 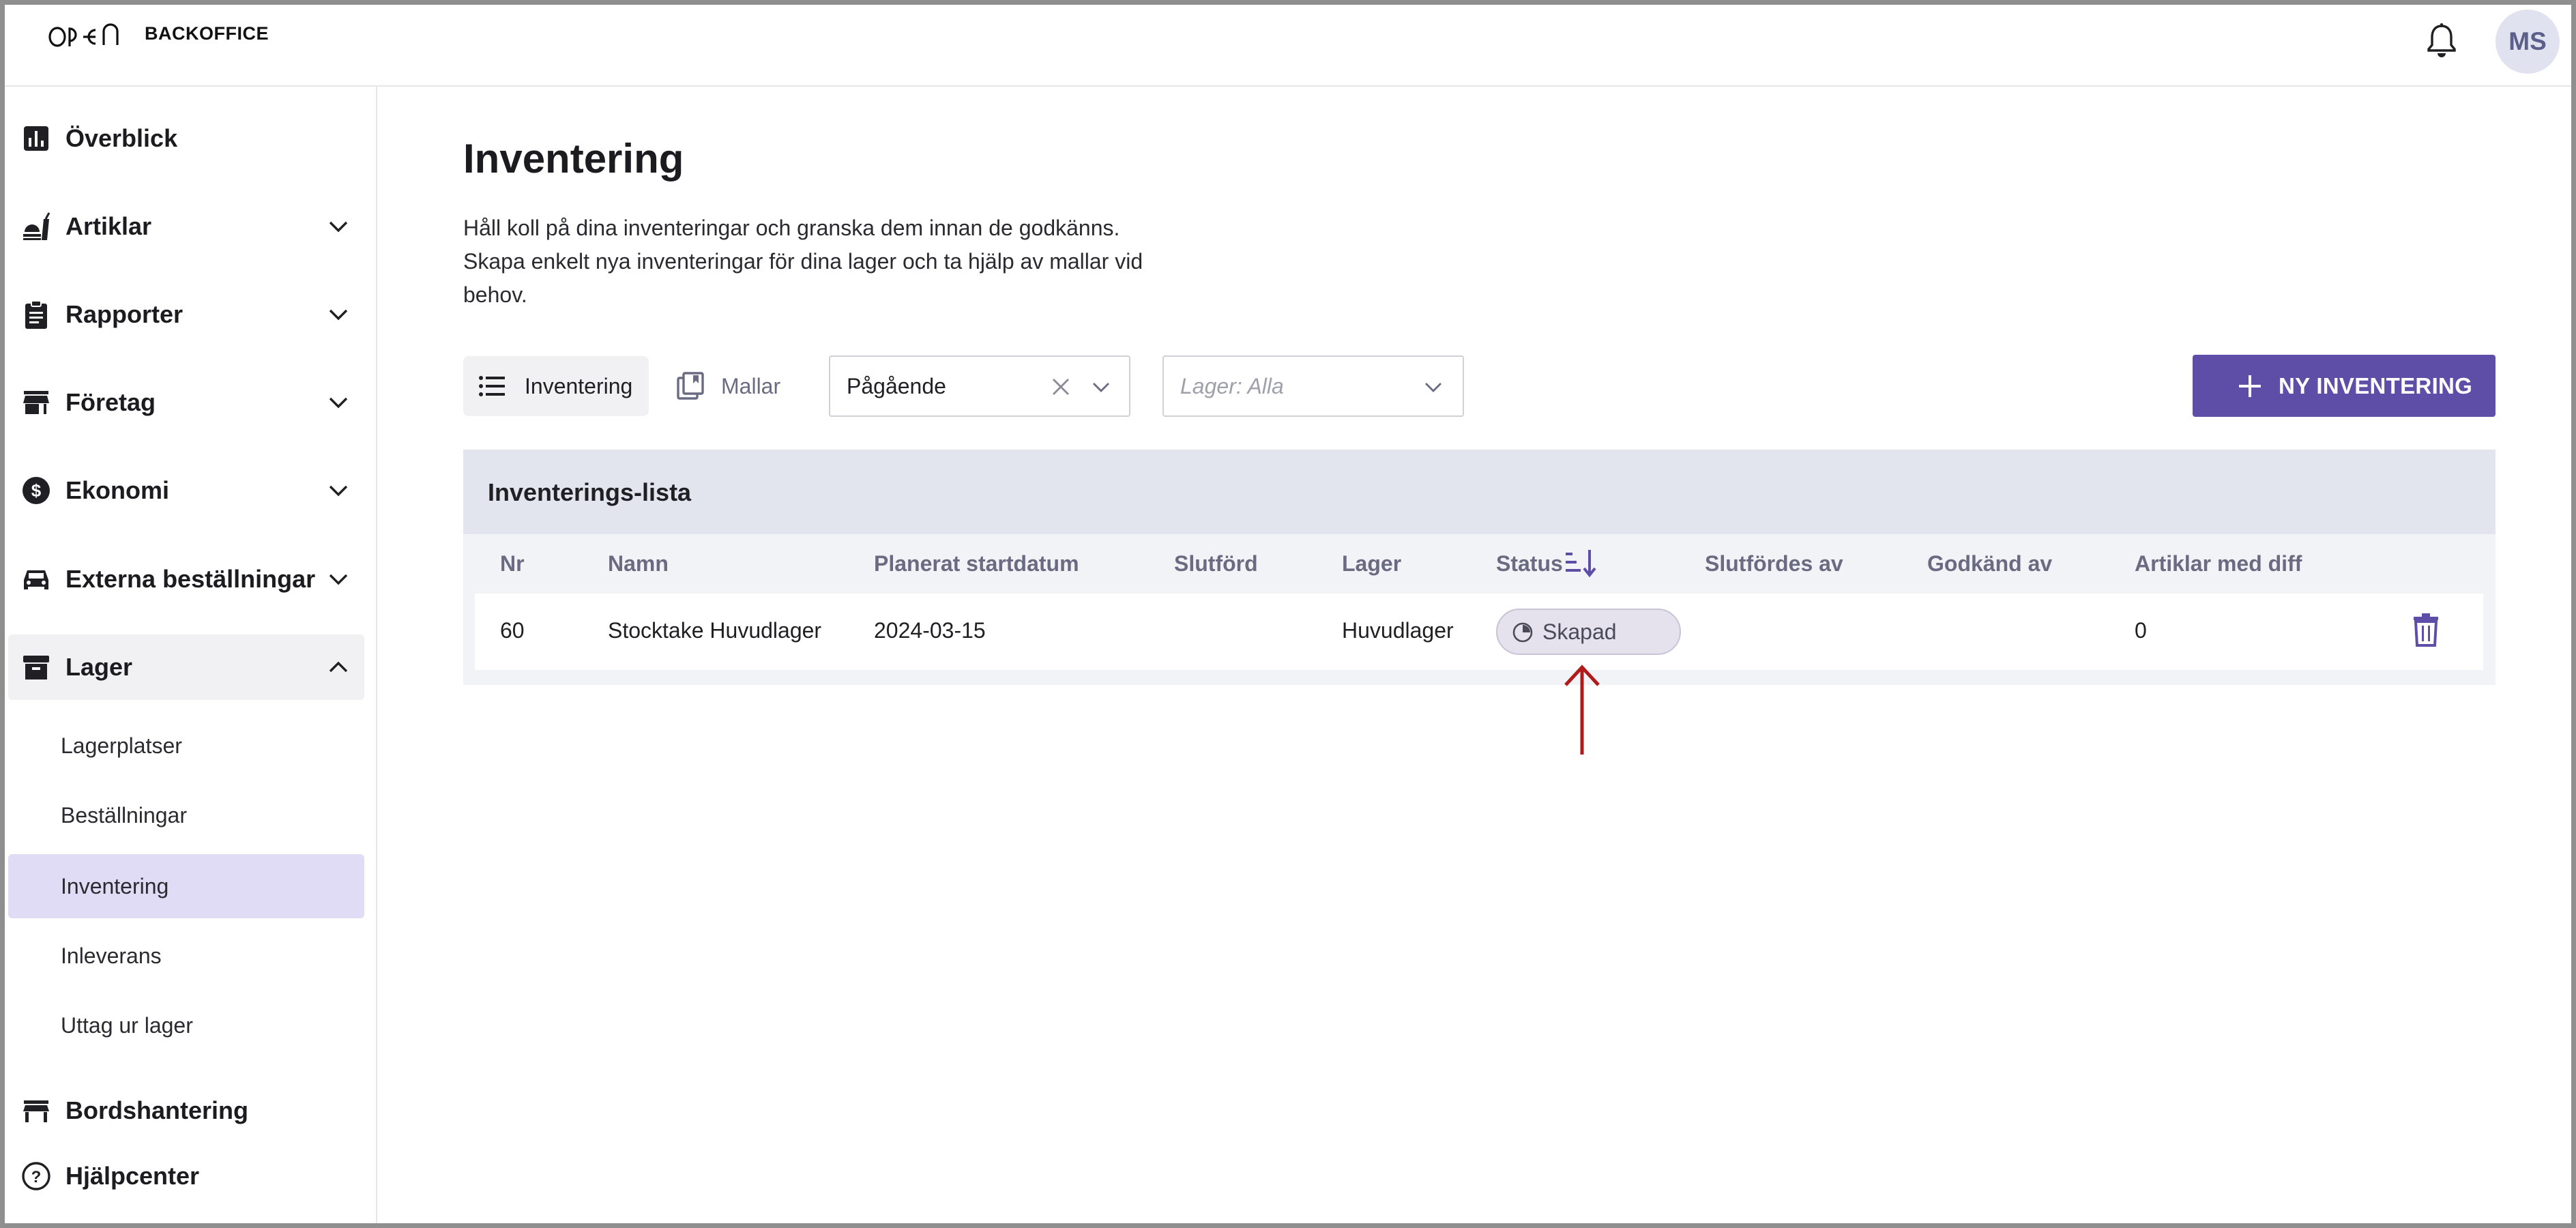 I want to click on description-line: behov., so click(x=495, y=294).